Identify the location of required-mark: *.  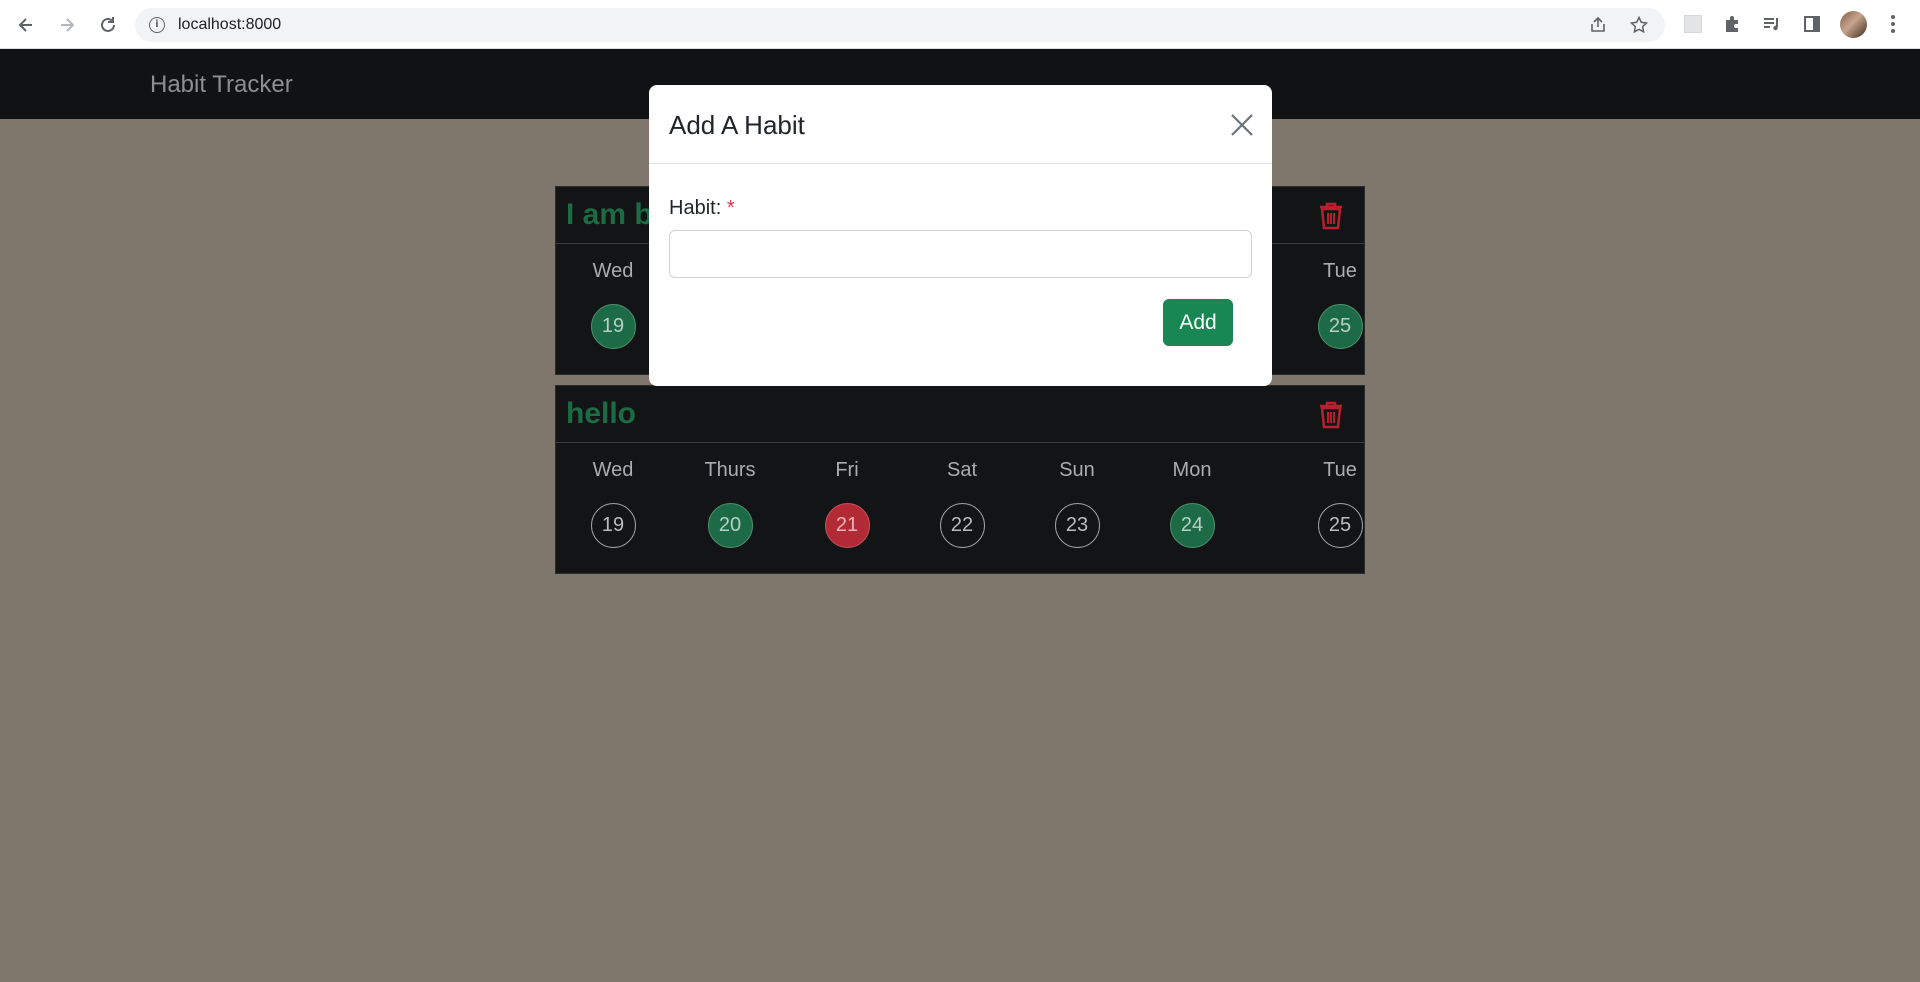
(730, 208).